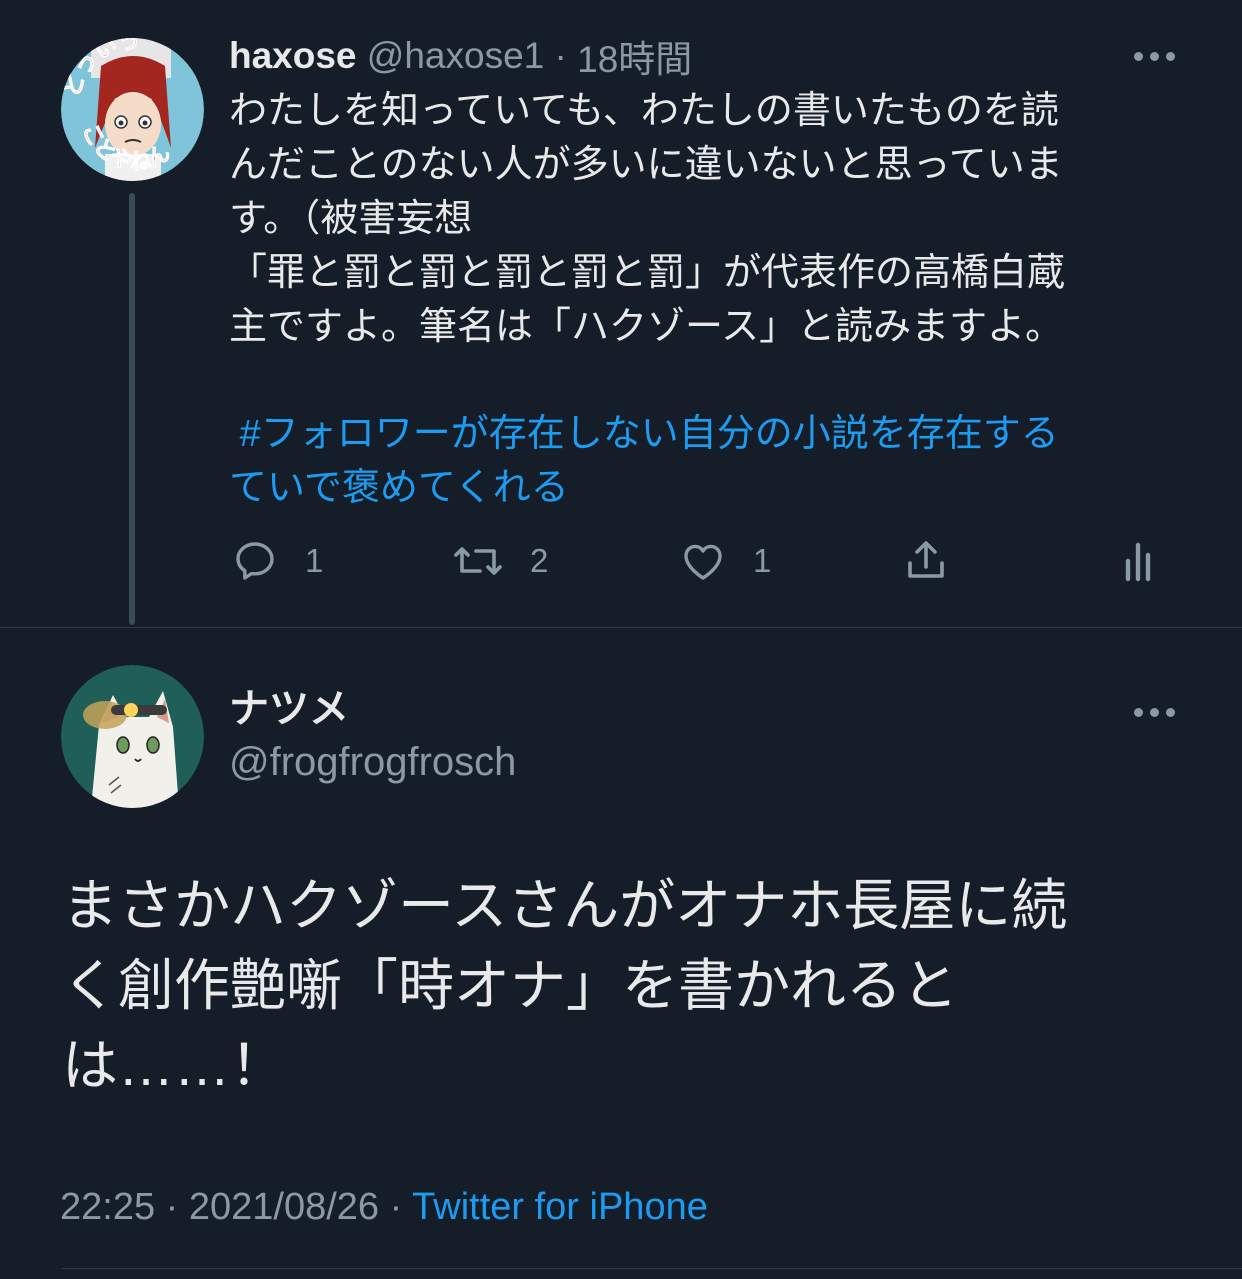 The image size is (1242, 1279). I want to click on analytics-button, so click(1138, 561).